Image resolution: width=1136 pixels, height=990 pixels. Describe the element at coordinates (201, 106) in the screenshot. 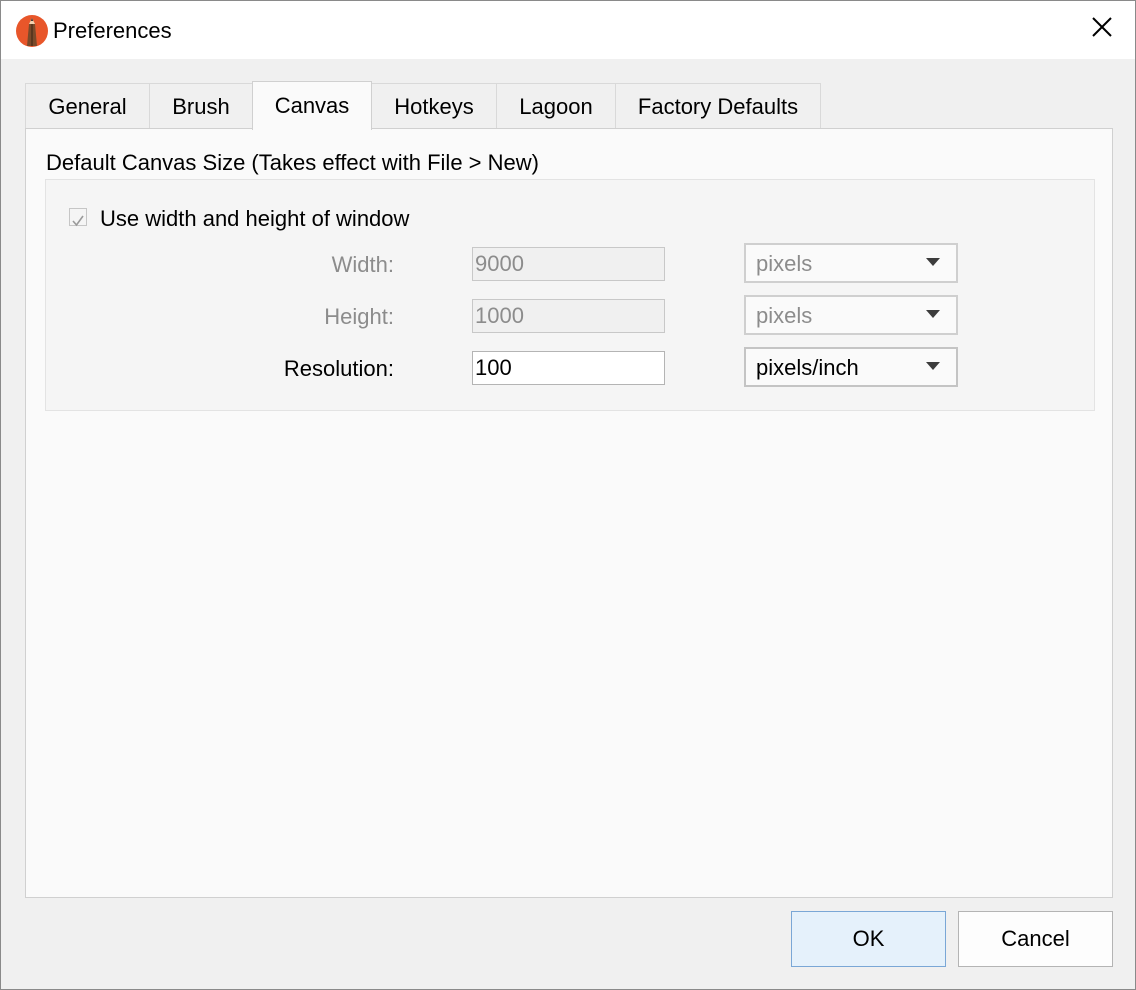

I see `tab-brush: Brush` at that location.